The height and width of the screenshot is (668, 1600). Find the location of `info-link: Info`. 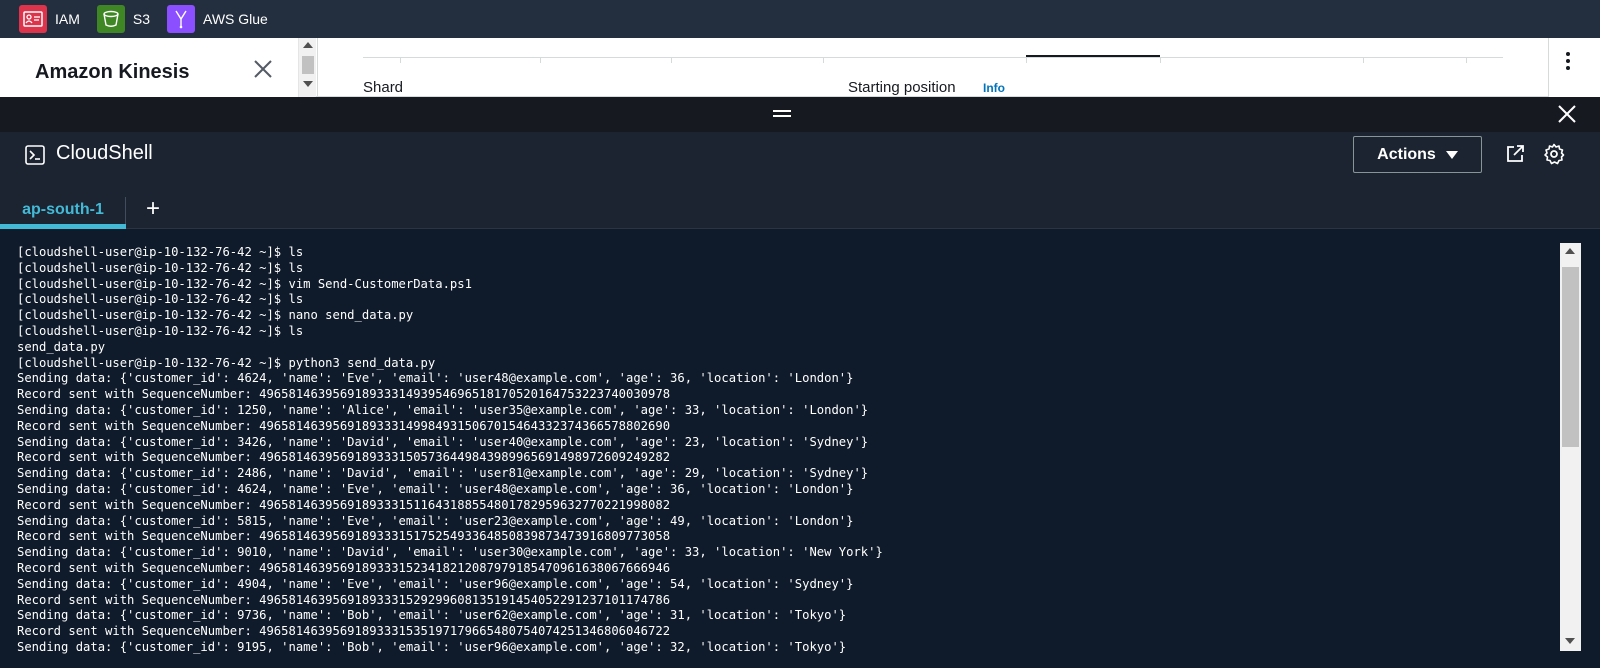

info-link: Info is located at coordinates (994, 88).